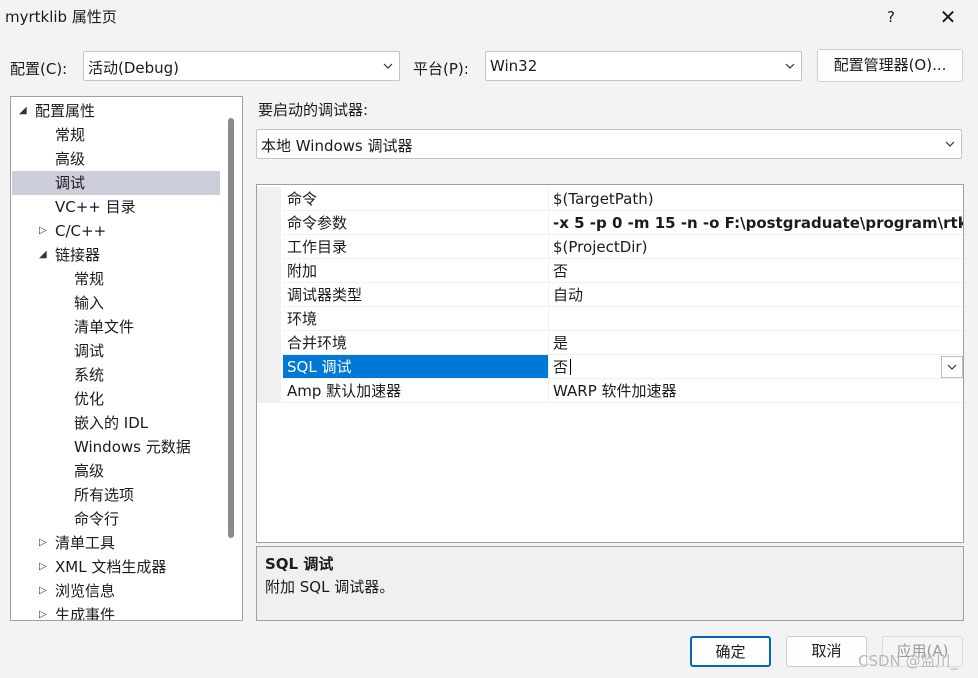  I want to click on cancel-button: 取消, so click(826, 651).